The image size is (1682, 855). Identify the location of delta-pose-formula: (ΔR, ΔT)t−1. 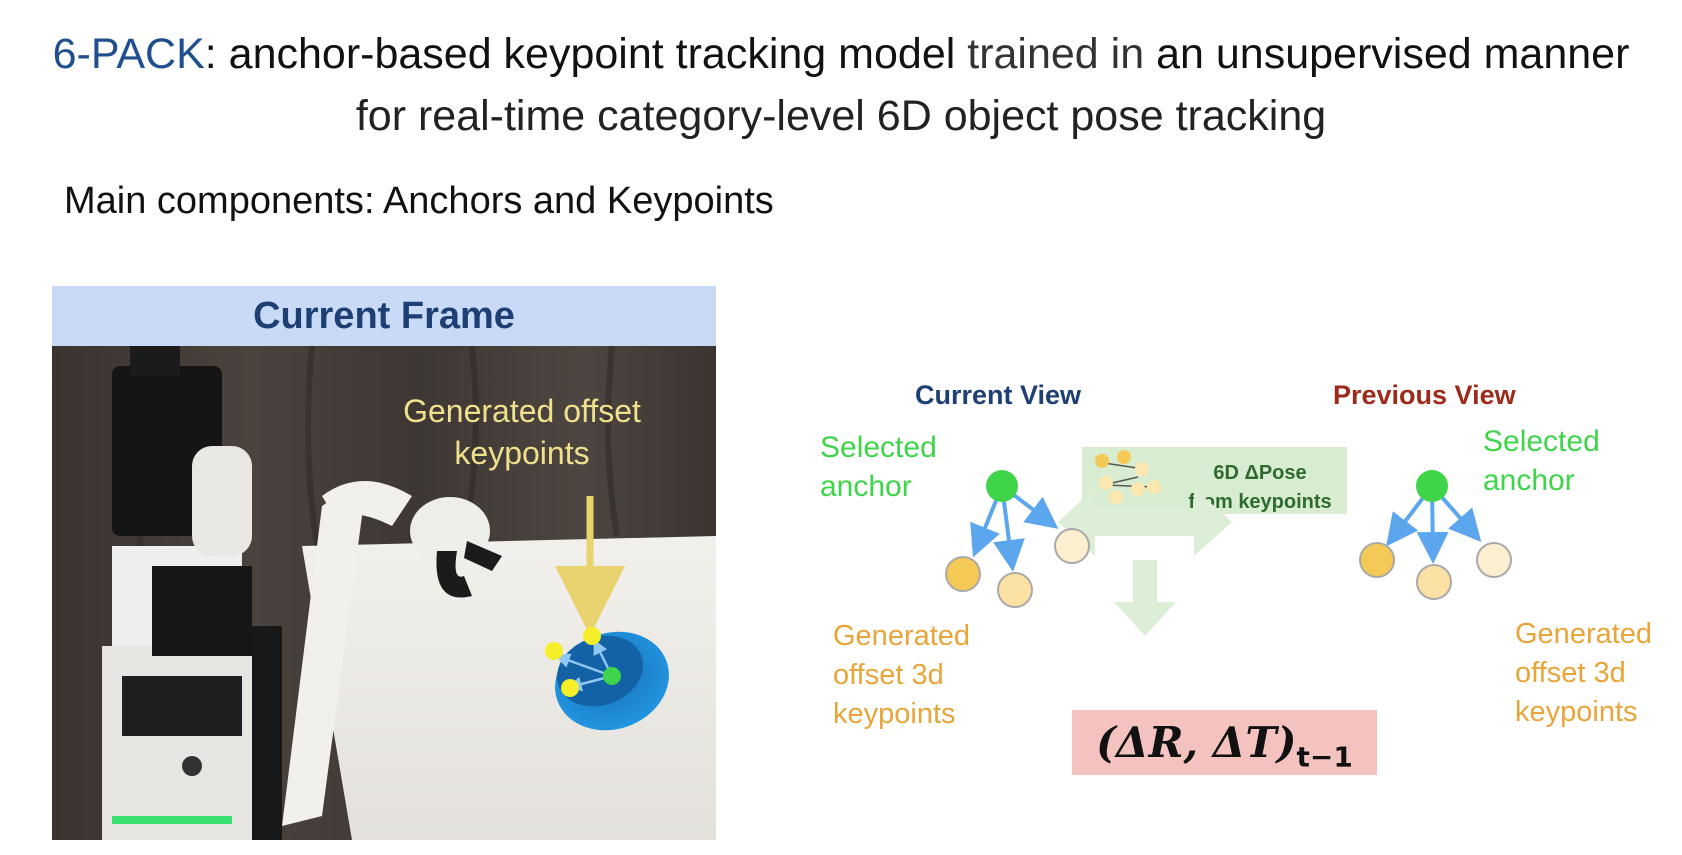
(1224, 742).